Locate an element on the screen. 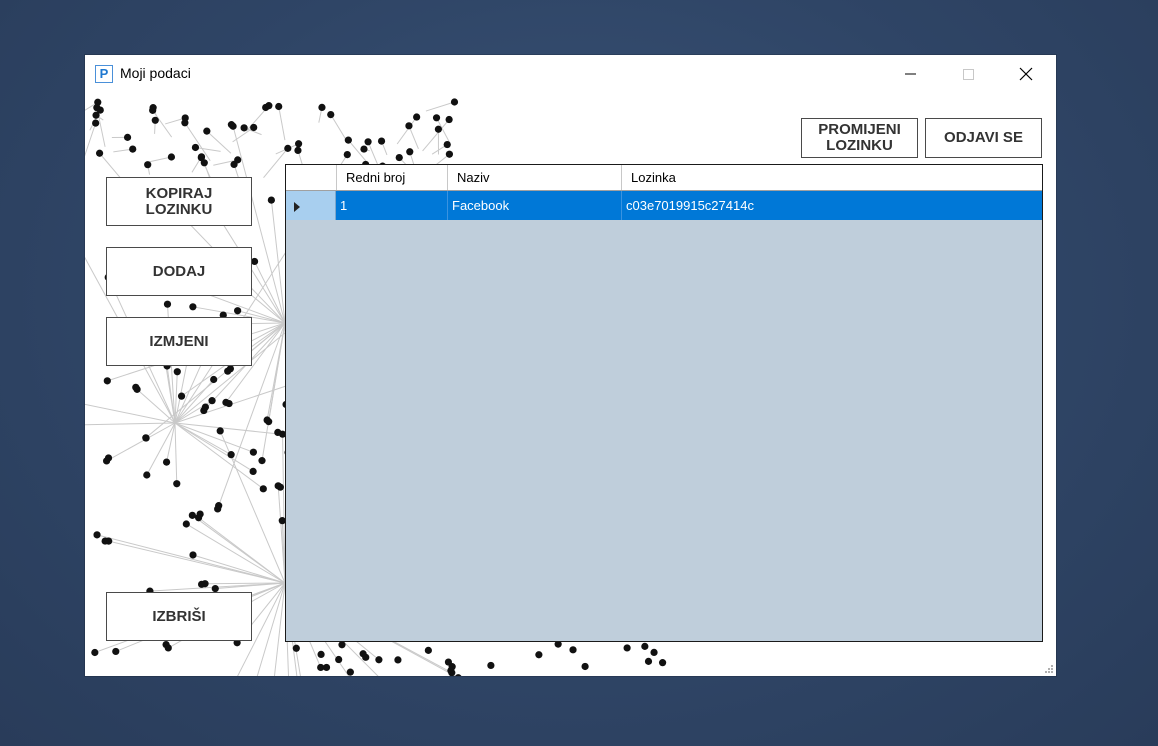 The width and height of the screenshot is (1158, 746). close-icon is located at coordinates (1026, 74).